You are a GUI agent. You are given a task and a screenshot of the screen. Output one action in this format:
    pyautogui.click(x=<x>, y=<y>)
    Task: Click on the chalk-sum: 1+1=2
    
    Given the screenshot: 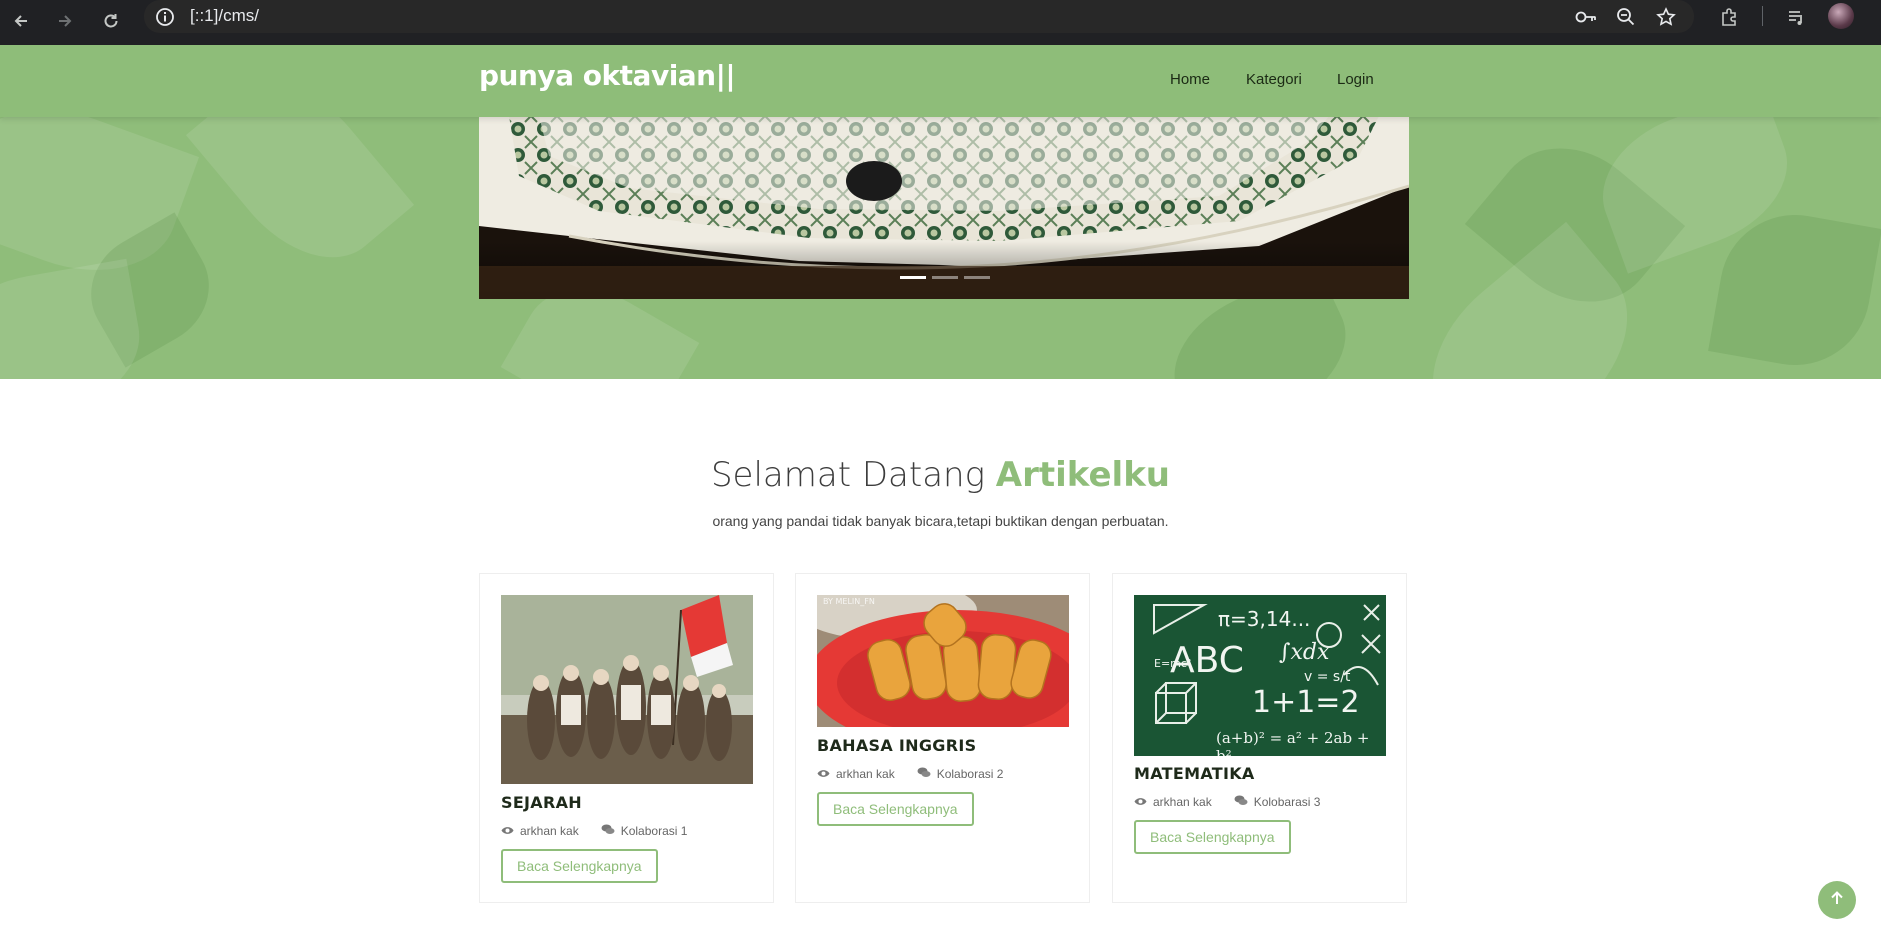 What is the action you would take?
    pyautogui.click(x=1306, y=702)
    